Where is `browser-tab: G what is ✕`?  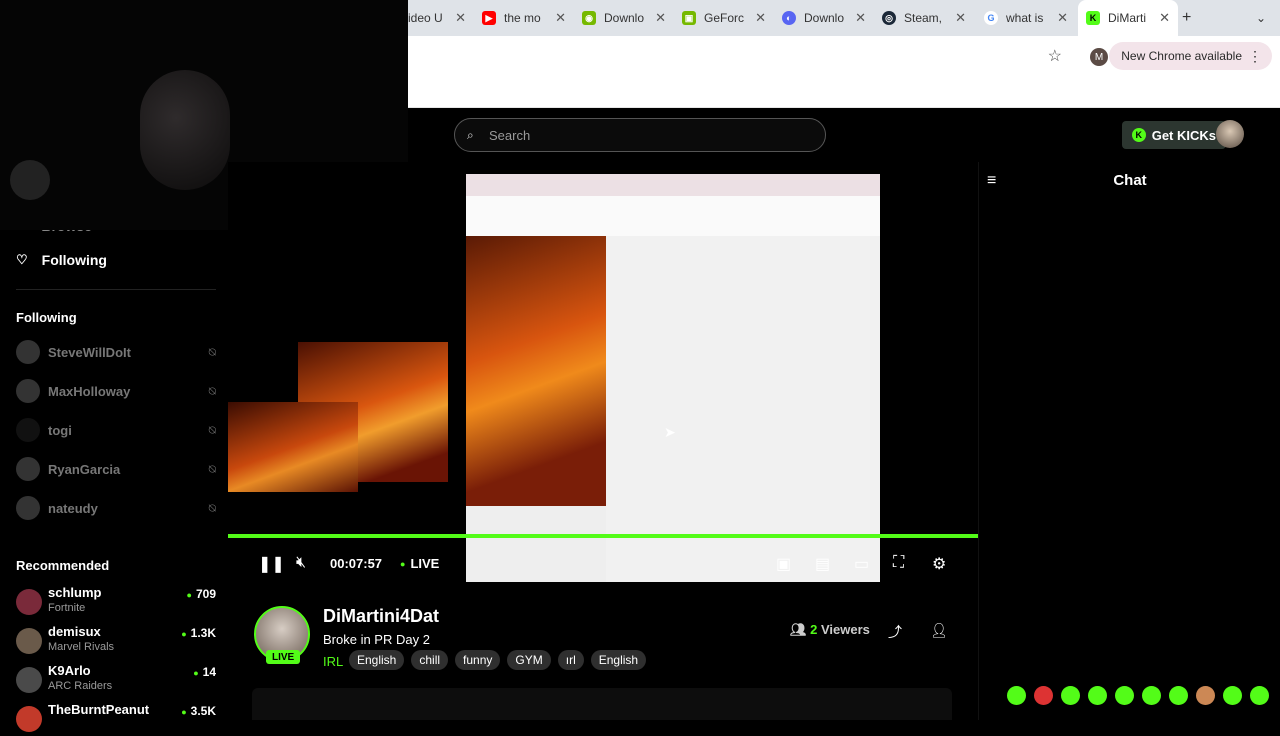
browser-tab: G what is ✕ is located at coordinates (1026, 18).